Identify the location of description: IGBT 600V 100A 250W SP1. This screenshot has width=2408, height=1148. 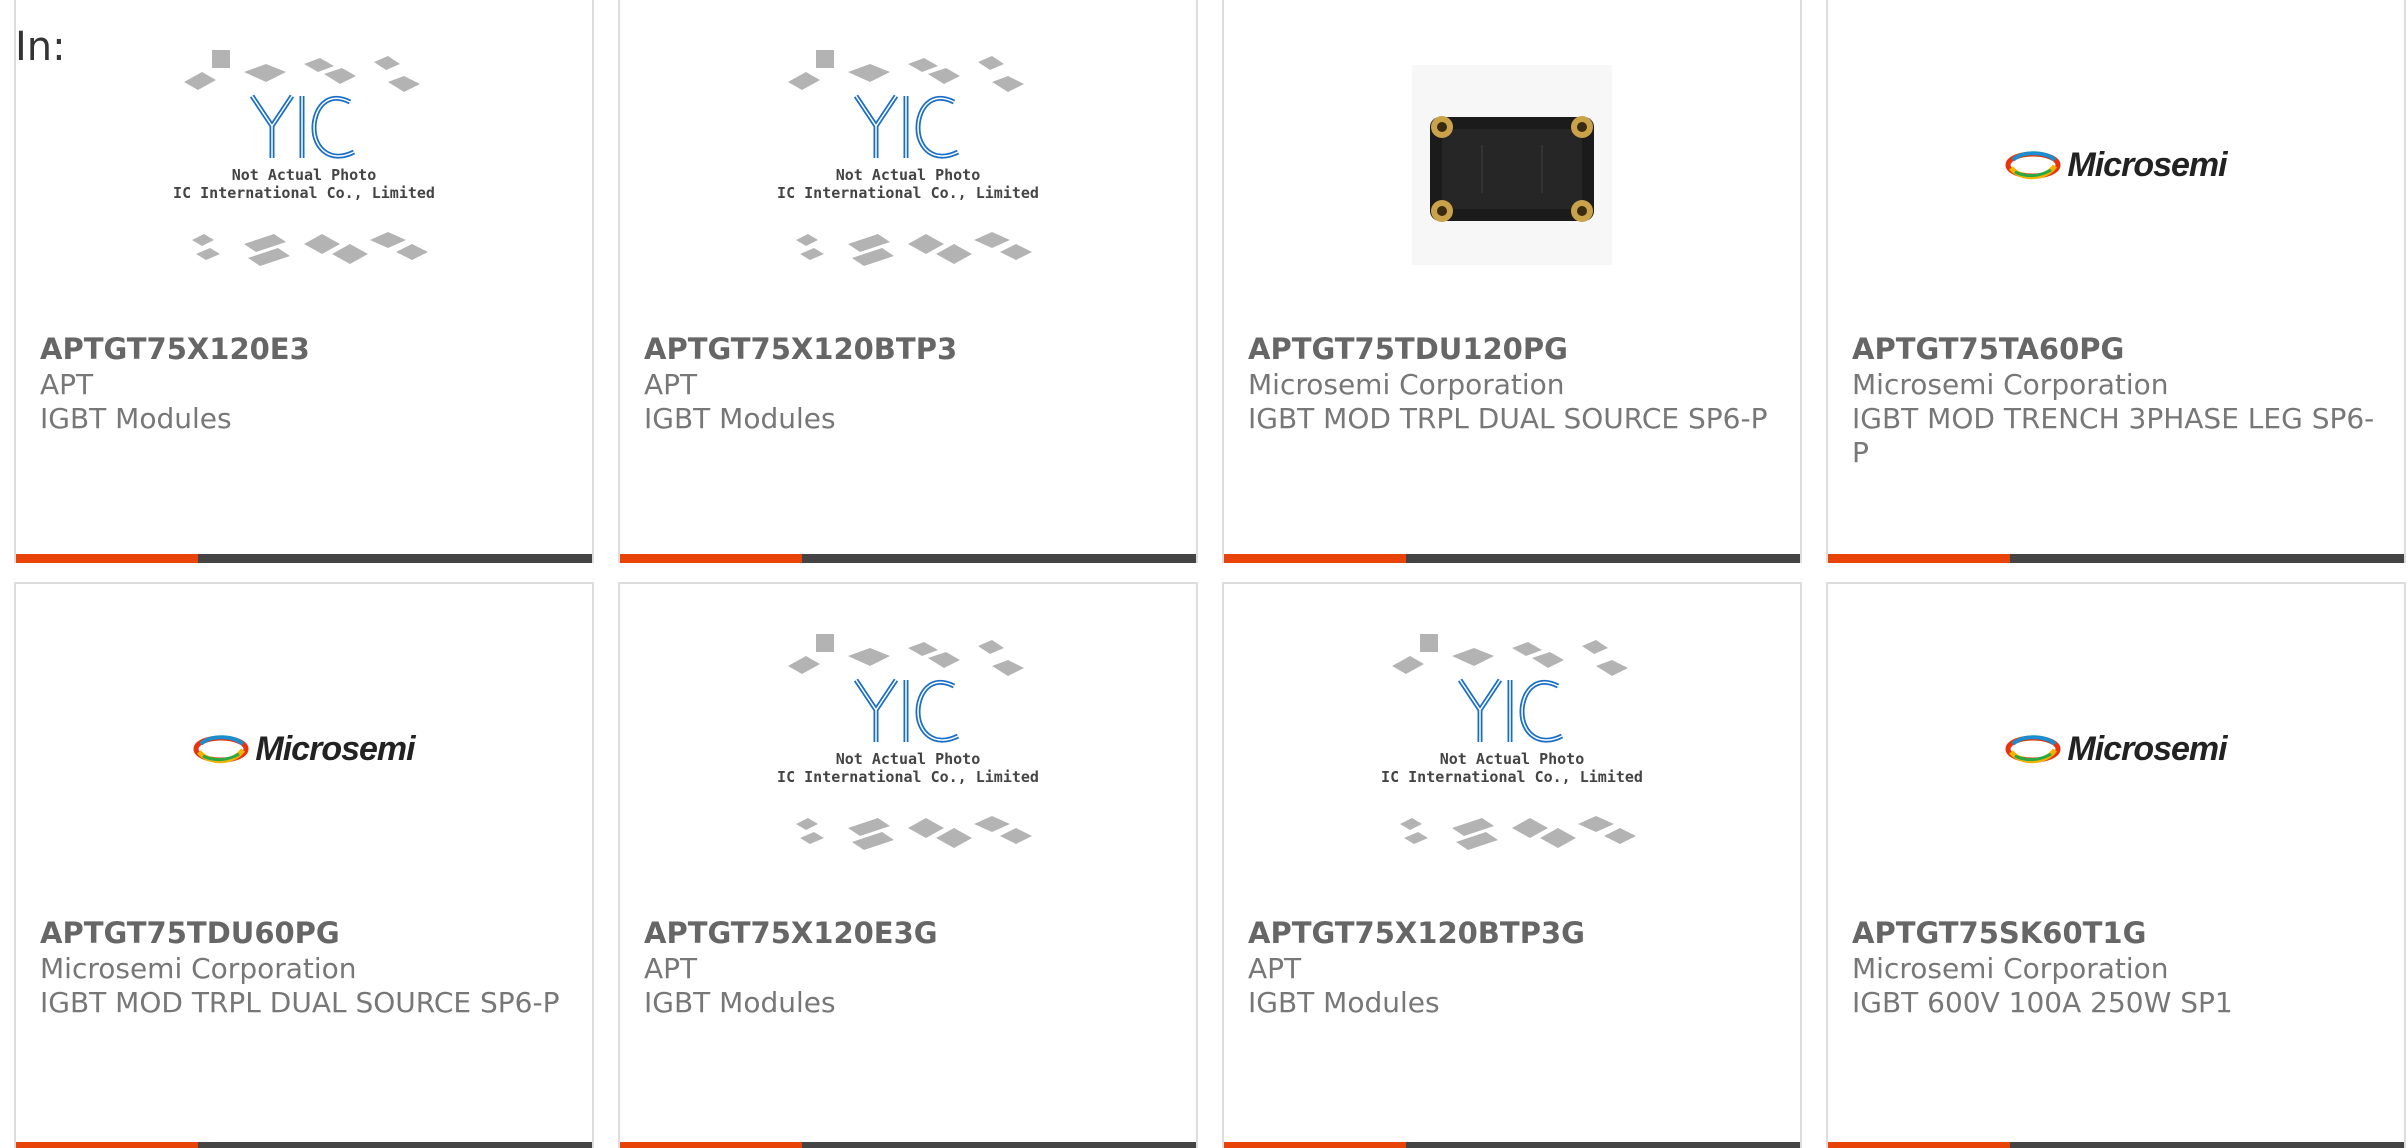
(2042, 1002).